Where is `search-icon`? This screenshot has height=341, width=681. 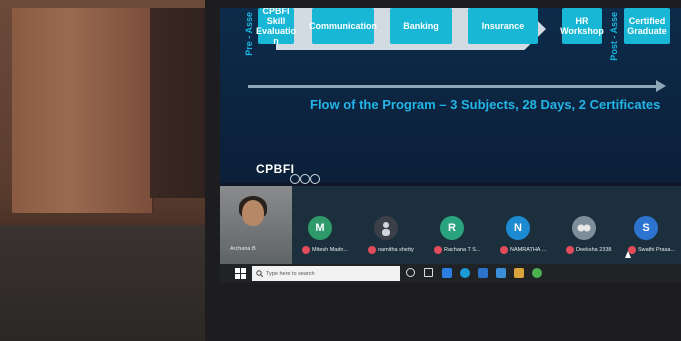
search-icon is located at coordinates (259, 273).